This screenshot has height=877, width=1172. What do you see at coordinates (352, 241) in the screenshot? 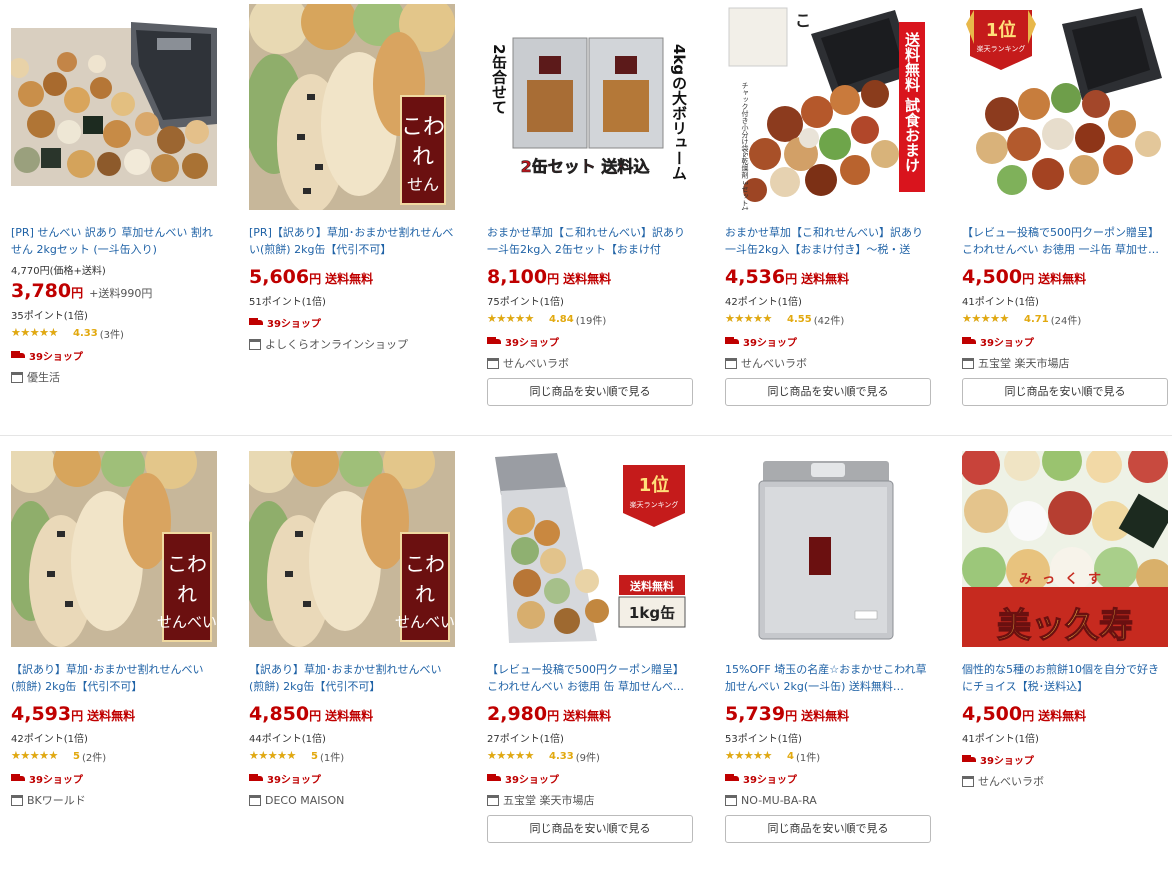
I see `product-title-link: [PR]【訳あり】草加･おまかせ割れせんべい(煎餅) 2kg缶【代引不可】` at bounding box center [352, 241].